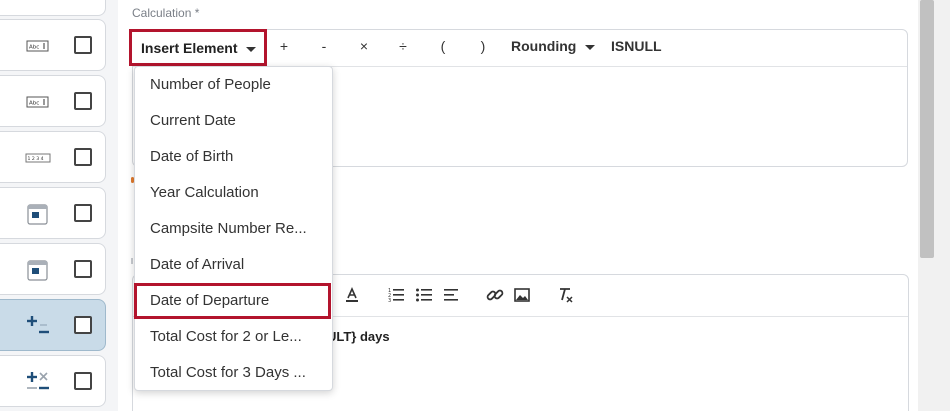 This screenshot has height=411, width=950. What do you see at coordinates (543, 46) in the screenshot?
I see `rounding-dropdown: Rounding` at bounding box center [543, 46].